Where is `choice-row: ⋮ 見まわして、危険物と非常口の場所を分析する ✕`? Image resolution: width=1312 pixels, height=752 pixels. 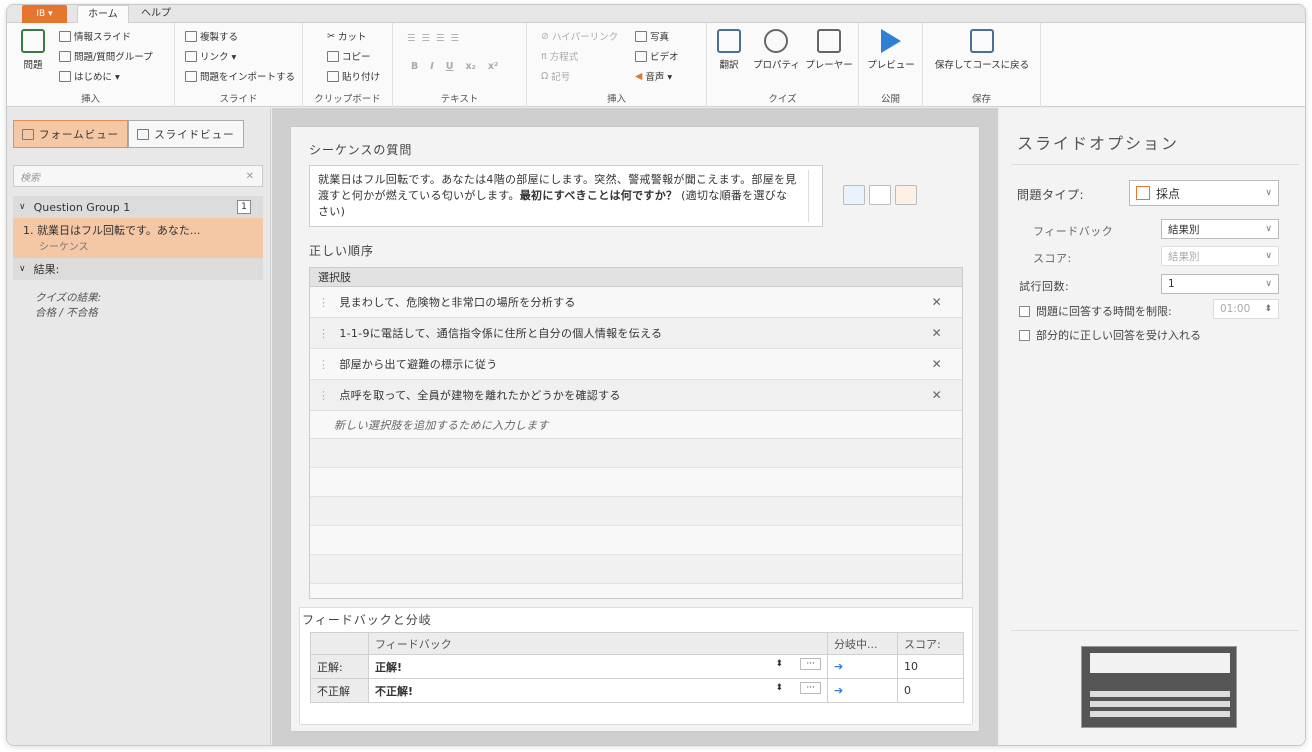 choice-row: ⋮ 見まわして、危険物と非常口の場所を分析する ✕ is located at coordinates (636, 302).